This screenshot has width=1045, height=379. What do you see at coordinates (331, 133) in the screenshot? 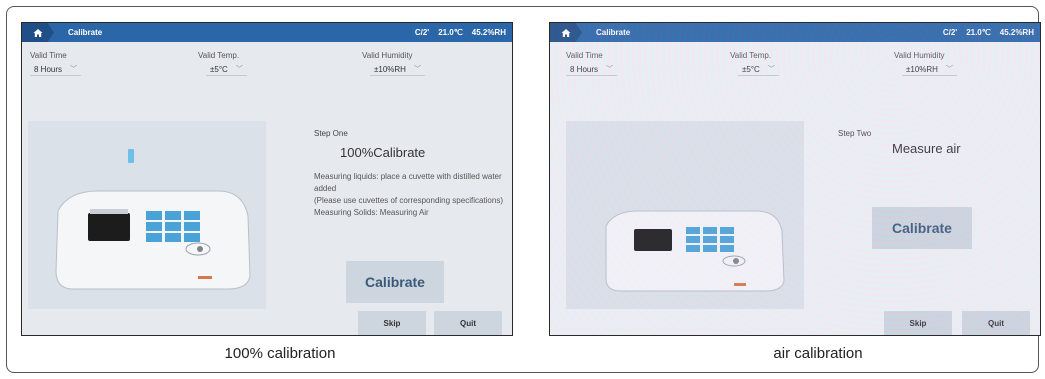
I see `step-label: Step One` at bounding box center [331, 133].